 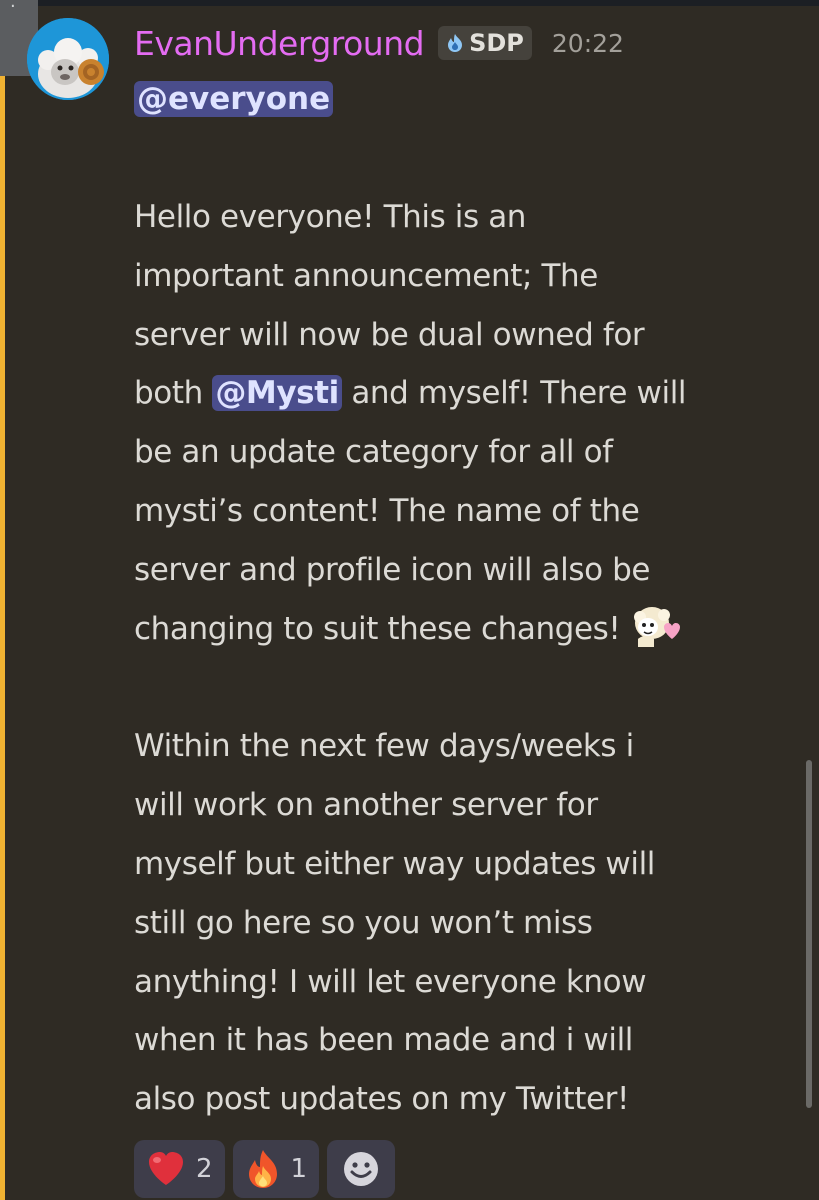 What do you see at coordinates (392, 569) in the screenshot?
I see `text-line: server and profile icon will also be` at bounding box center [392, 569].